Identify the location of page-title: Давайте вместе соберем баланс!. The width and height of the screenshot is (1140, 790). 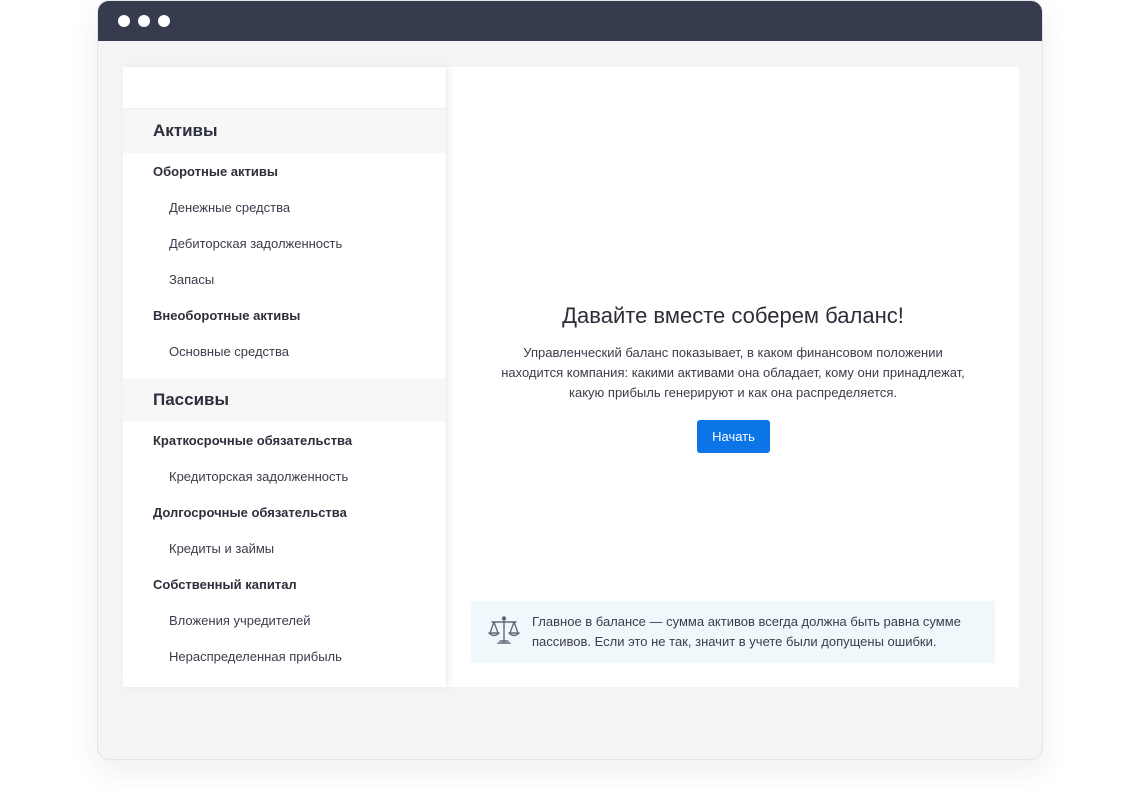
(733, 315).